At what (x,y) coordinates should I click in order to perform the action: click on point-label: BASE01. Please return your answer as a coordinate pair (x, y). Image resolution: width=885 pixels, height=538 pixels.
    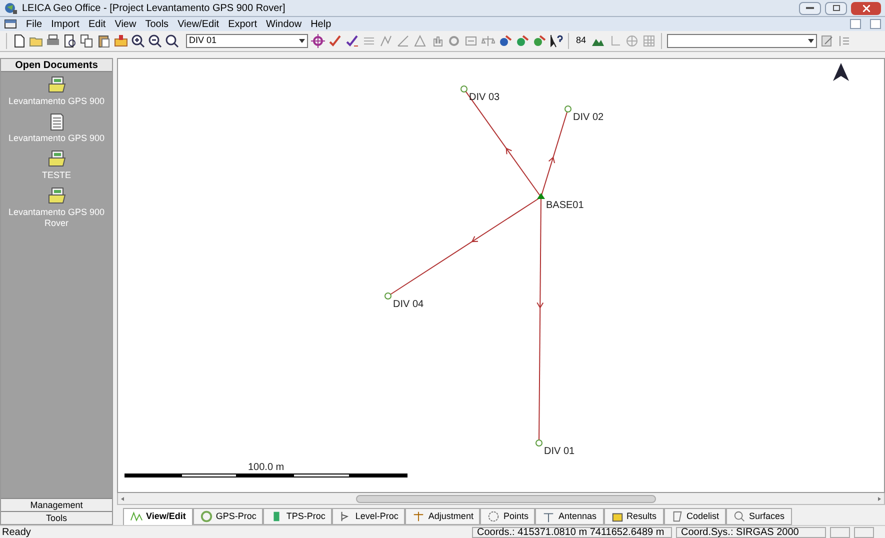
    Looking at the image, I should click on (565, 205).